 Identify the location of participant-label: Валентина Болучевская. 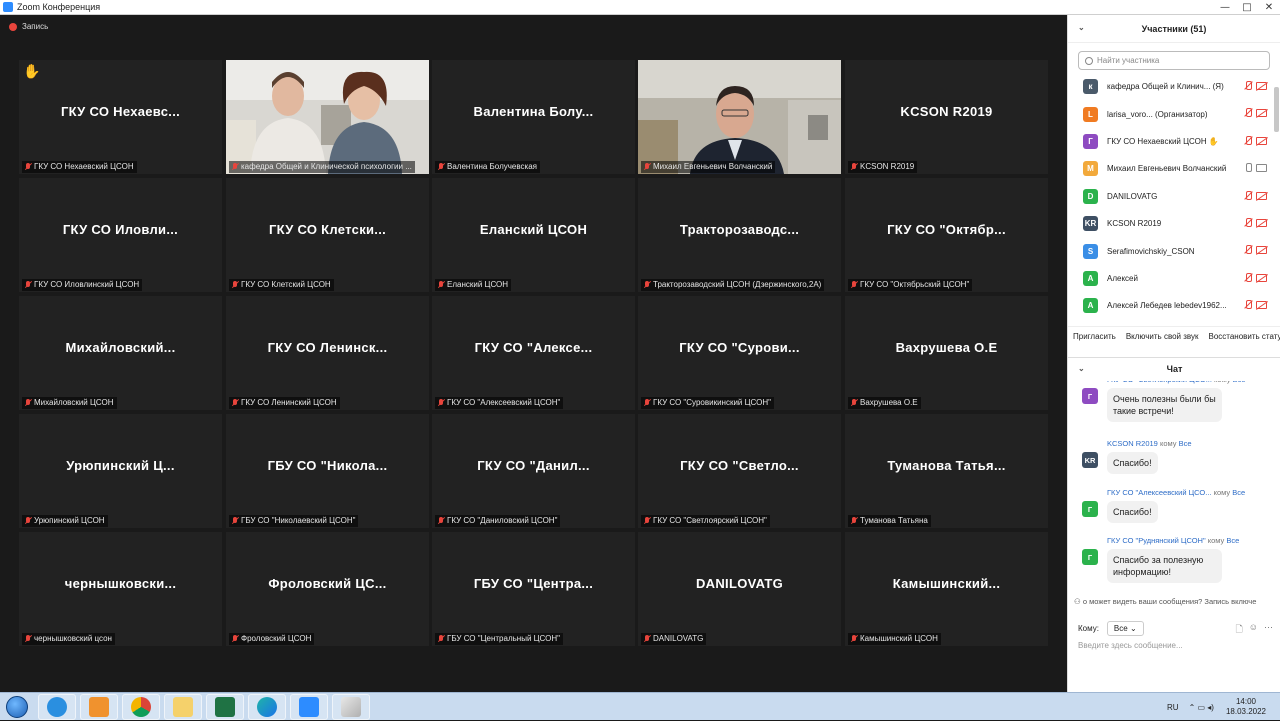
(487, 167).